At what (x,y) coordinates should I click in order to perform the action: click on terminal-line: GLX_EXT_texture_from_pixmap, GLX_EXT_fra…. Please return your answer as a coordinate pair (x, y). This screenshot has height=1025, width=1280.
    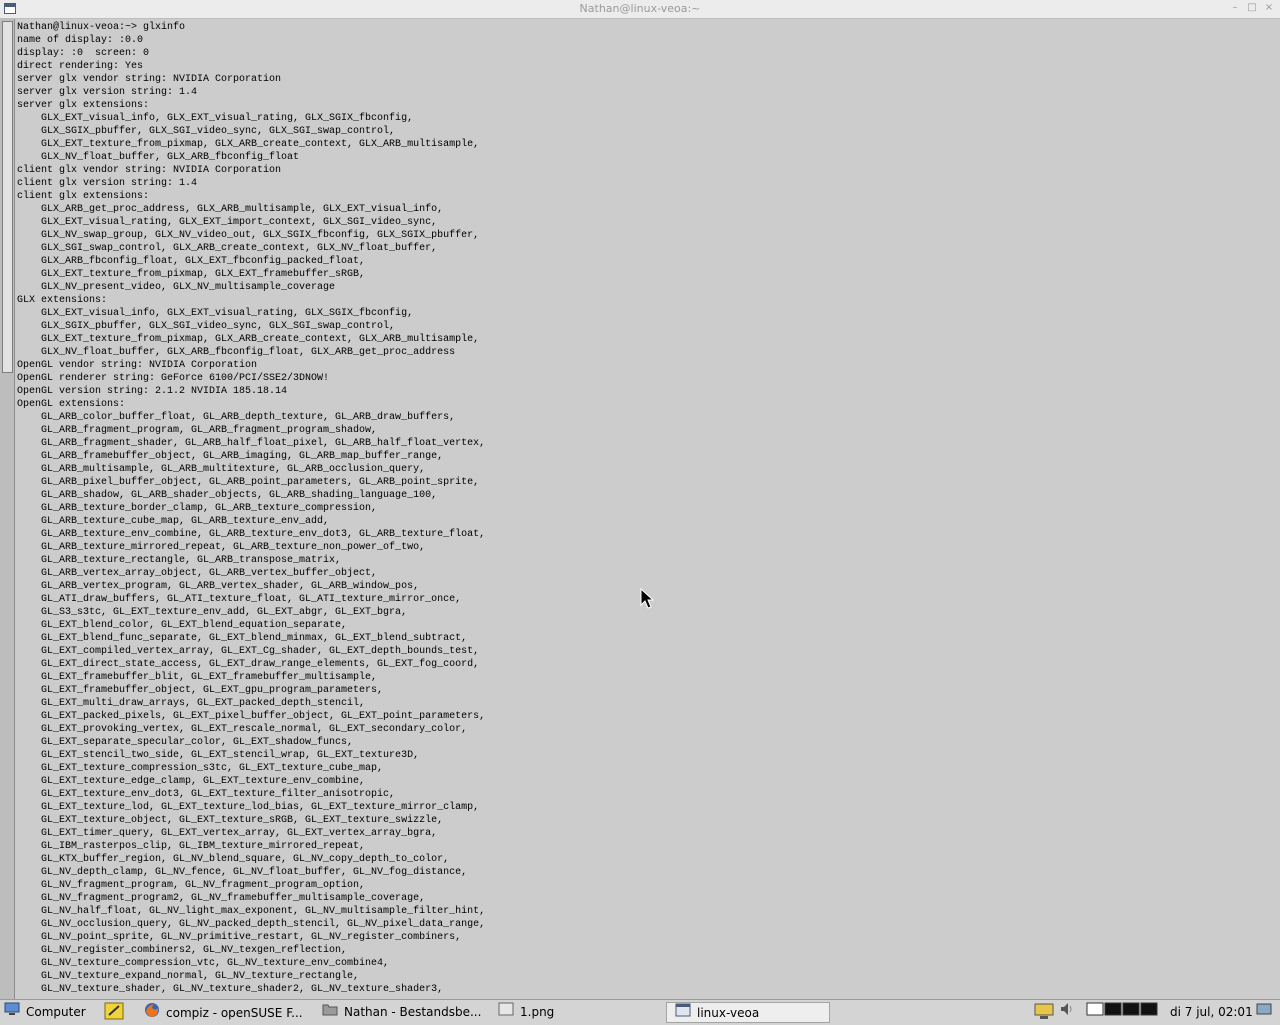
    Looking at the image, I should click on (191, 274).